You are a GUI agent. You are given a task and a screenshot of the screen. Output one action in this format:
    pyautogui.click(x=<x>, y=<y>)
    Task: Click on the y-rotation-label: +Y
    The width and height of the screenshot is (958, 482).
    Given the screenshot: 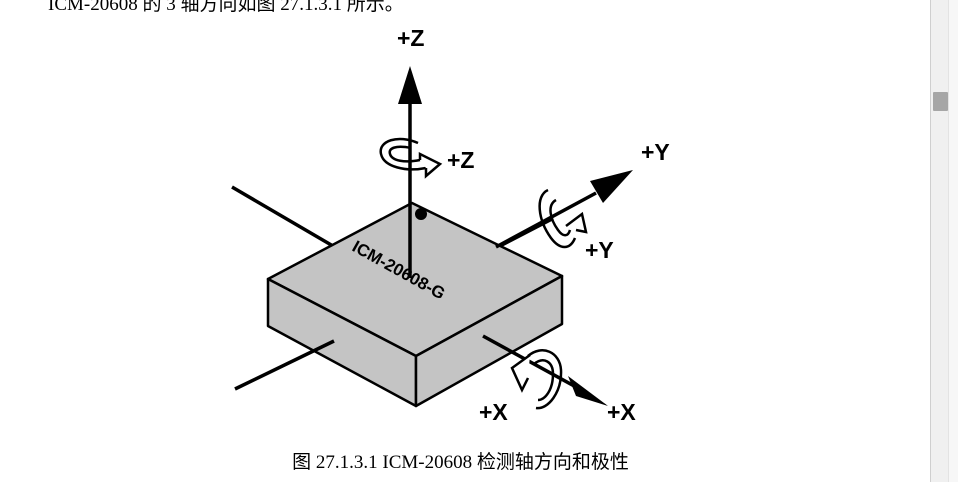 What is the action you would take?
    pyautogui.click(x=599, y=250)
    